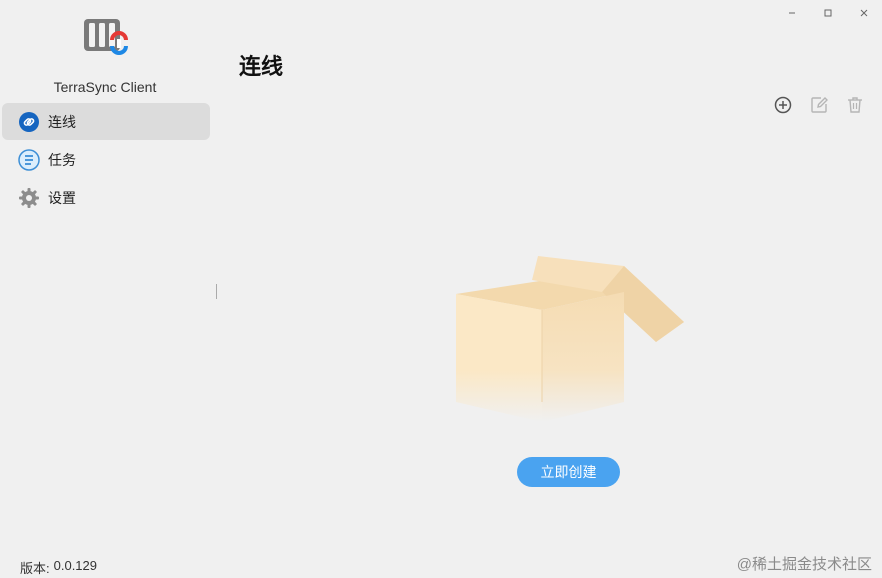  What do you see at coordinates (105, 38) in the screenshot?
I see `app-logo-icon` at bounding box center [105, 38].